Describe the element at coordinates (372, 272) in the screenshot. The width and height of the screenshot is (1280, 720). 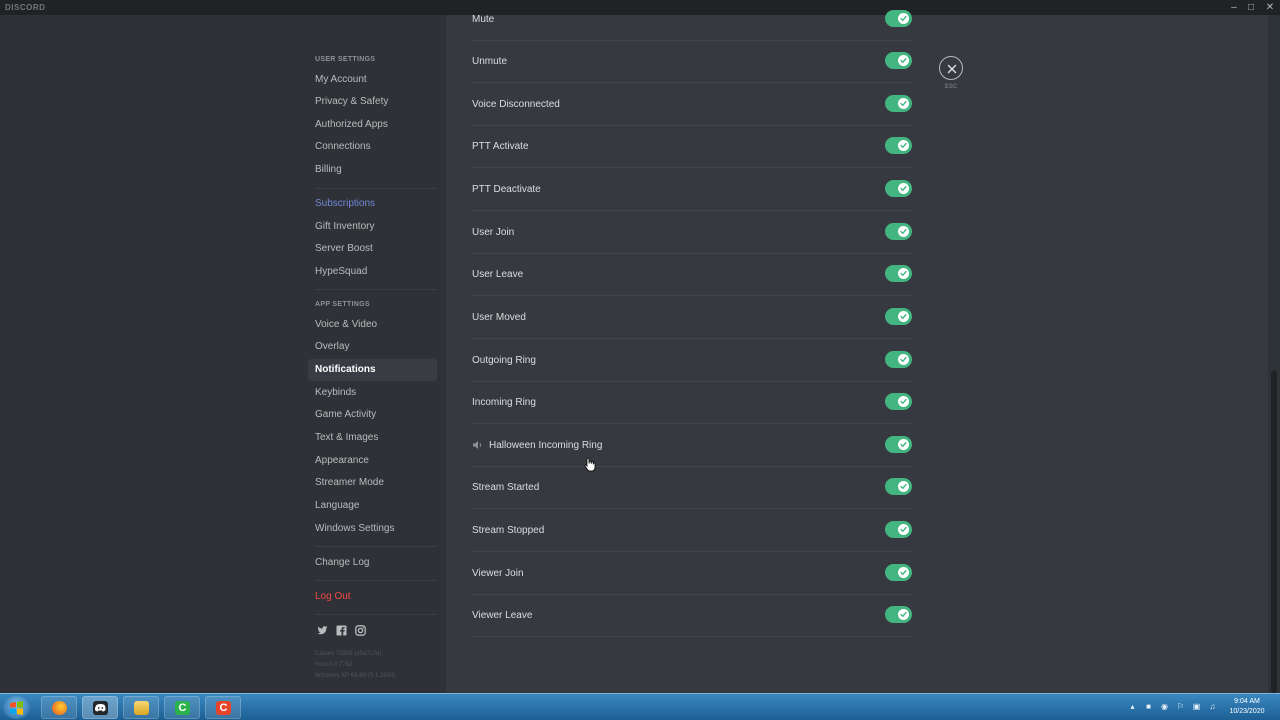
I see `sidebar-item-hypesquad: HypeSquad` at that location.